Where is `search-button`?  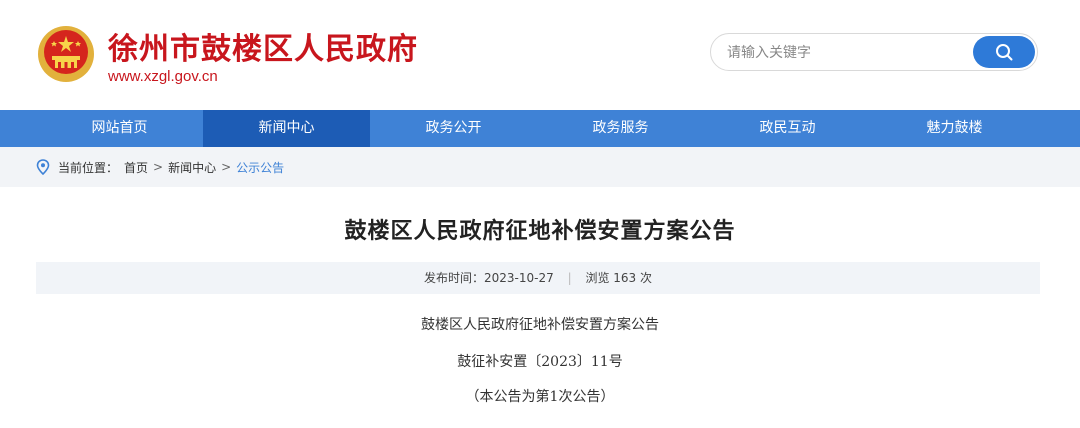 search-button is located at coordinates (1004, 52).